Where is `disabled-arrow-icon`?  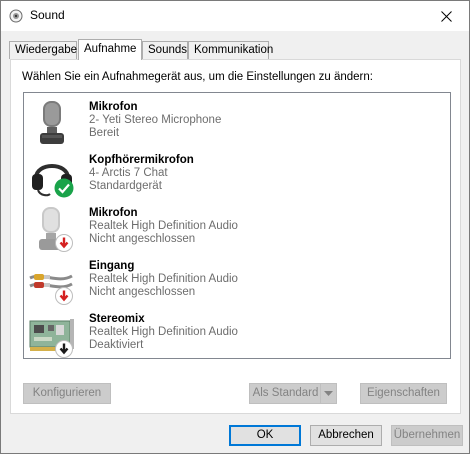
disabled-arrow-icon is located at coordinates (64, 349).